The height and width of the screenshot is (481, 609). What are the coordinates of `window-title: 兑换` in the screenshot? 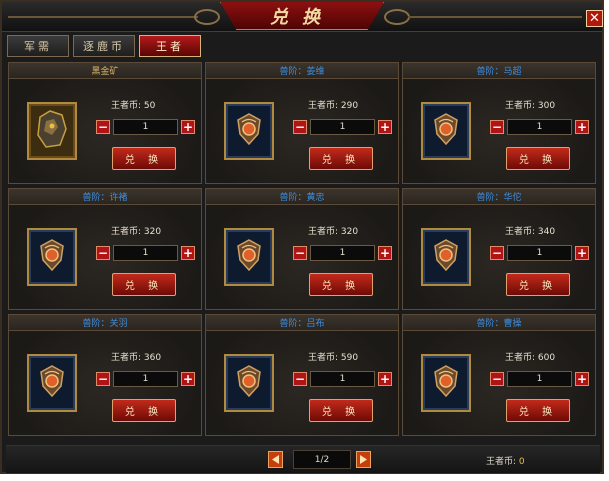 It's located at (302, 17).